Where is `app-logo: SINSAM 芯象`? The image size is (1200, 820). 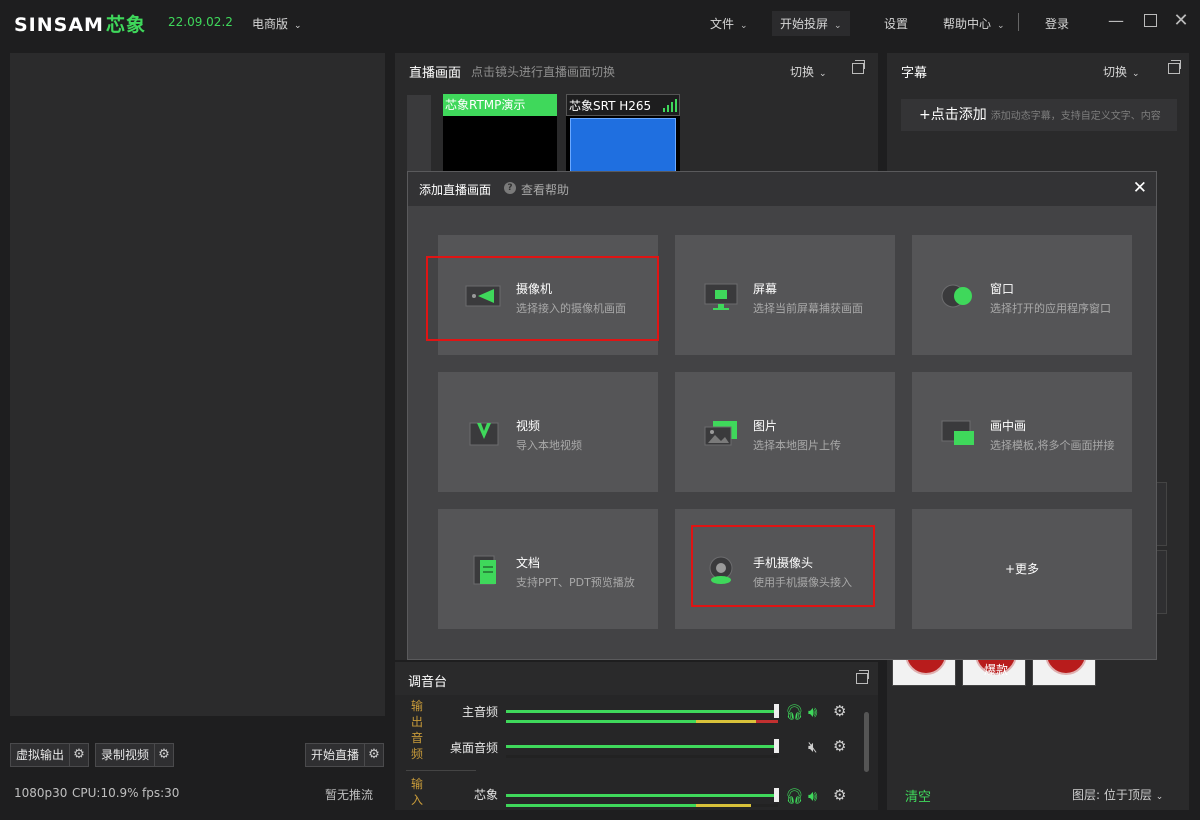 app-logo: SINSAM 芯象 is located at coordinates (80, 25).